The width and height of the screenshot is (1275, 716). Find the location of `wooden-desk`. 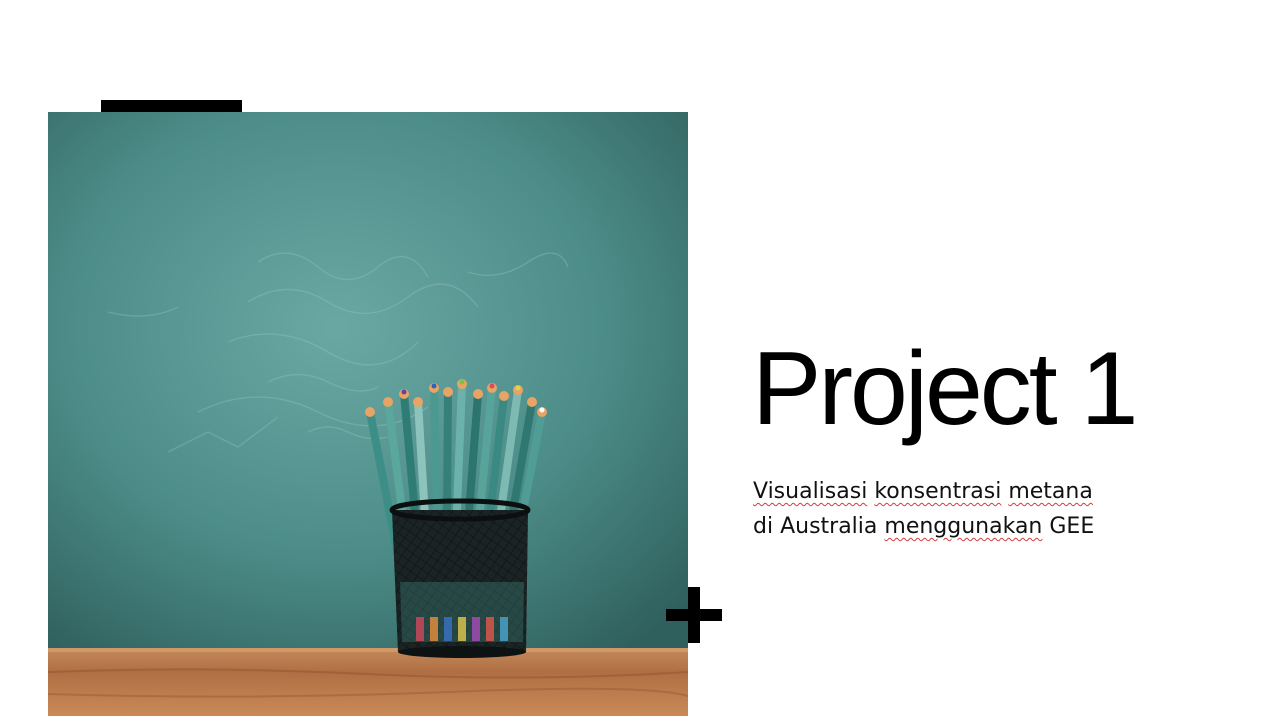

wooden-desk is located at coordinates (368, 682).